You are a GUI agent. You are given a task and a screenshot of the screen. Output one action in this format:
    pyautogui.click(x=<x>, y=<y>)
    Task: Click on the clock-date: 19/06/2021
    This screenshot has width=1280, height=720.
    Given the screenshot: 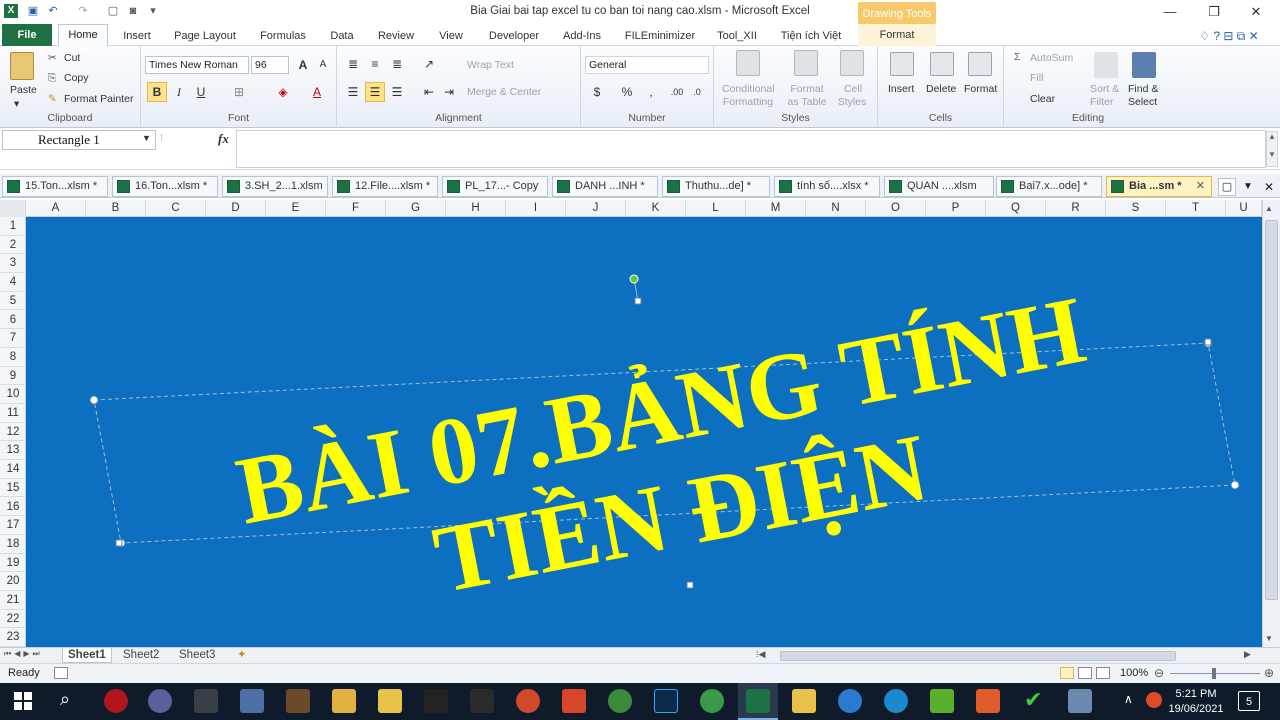 What is the action you would take?
    pyautogui.click(x=1196, y=709)
    